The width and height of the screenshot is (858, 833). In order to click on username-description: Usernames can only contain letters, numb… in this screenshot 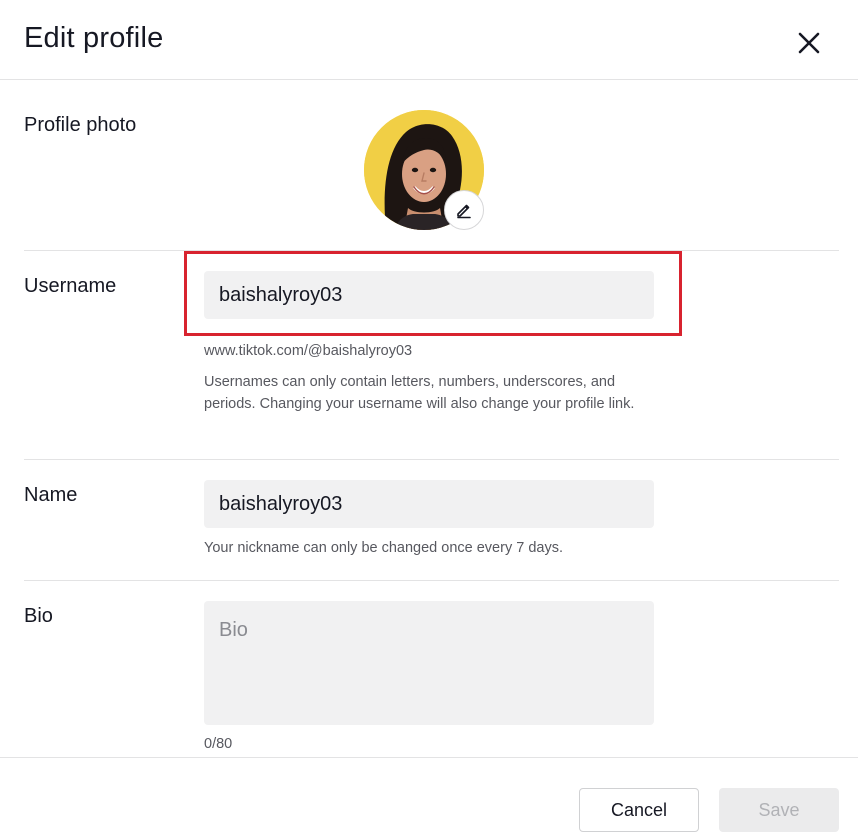, I will do `click(419, 393)`.